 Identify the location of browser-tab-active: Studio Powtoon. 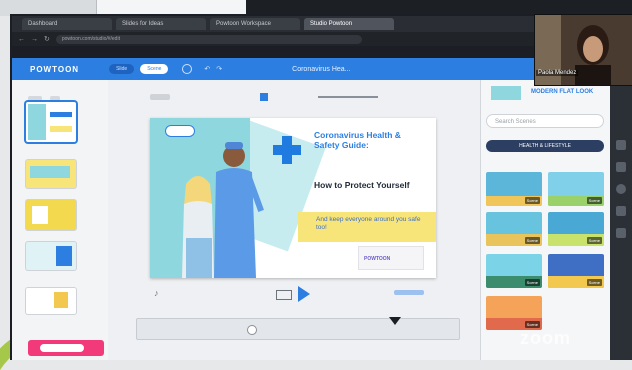
(349, 24).